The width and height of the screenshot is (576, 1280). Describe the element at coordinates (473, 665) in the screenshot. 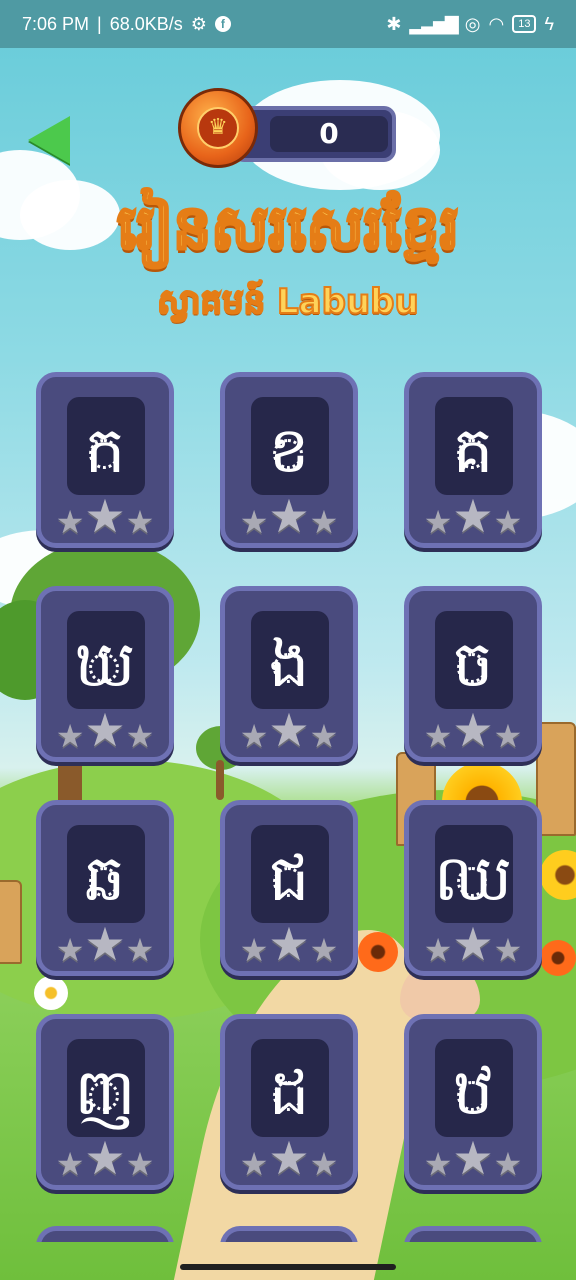

I see `card-letter: ច` at that location.